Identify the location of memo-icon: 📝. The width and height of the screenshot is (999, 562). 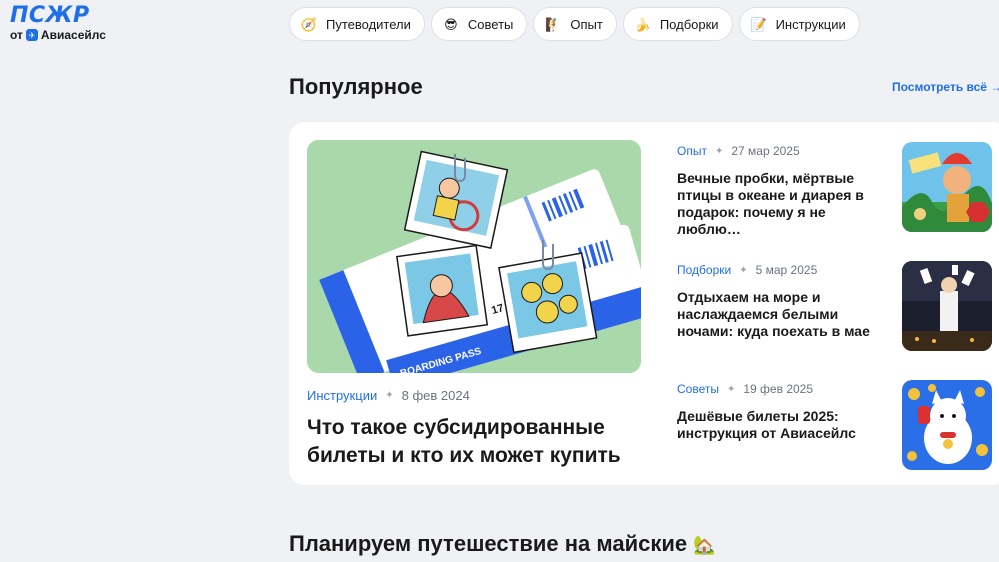
(758, 24).